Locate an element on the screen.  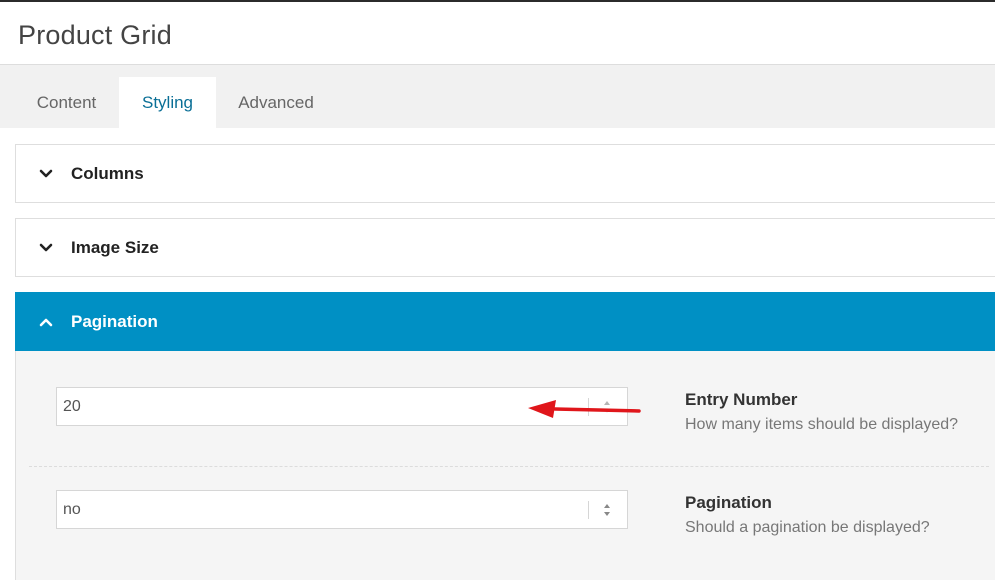
tab-styling: Styling is located at coordinates (167, 102).